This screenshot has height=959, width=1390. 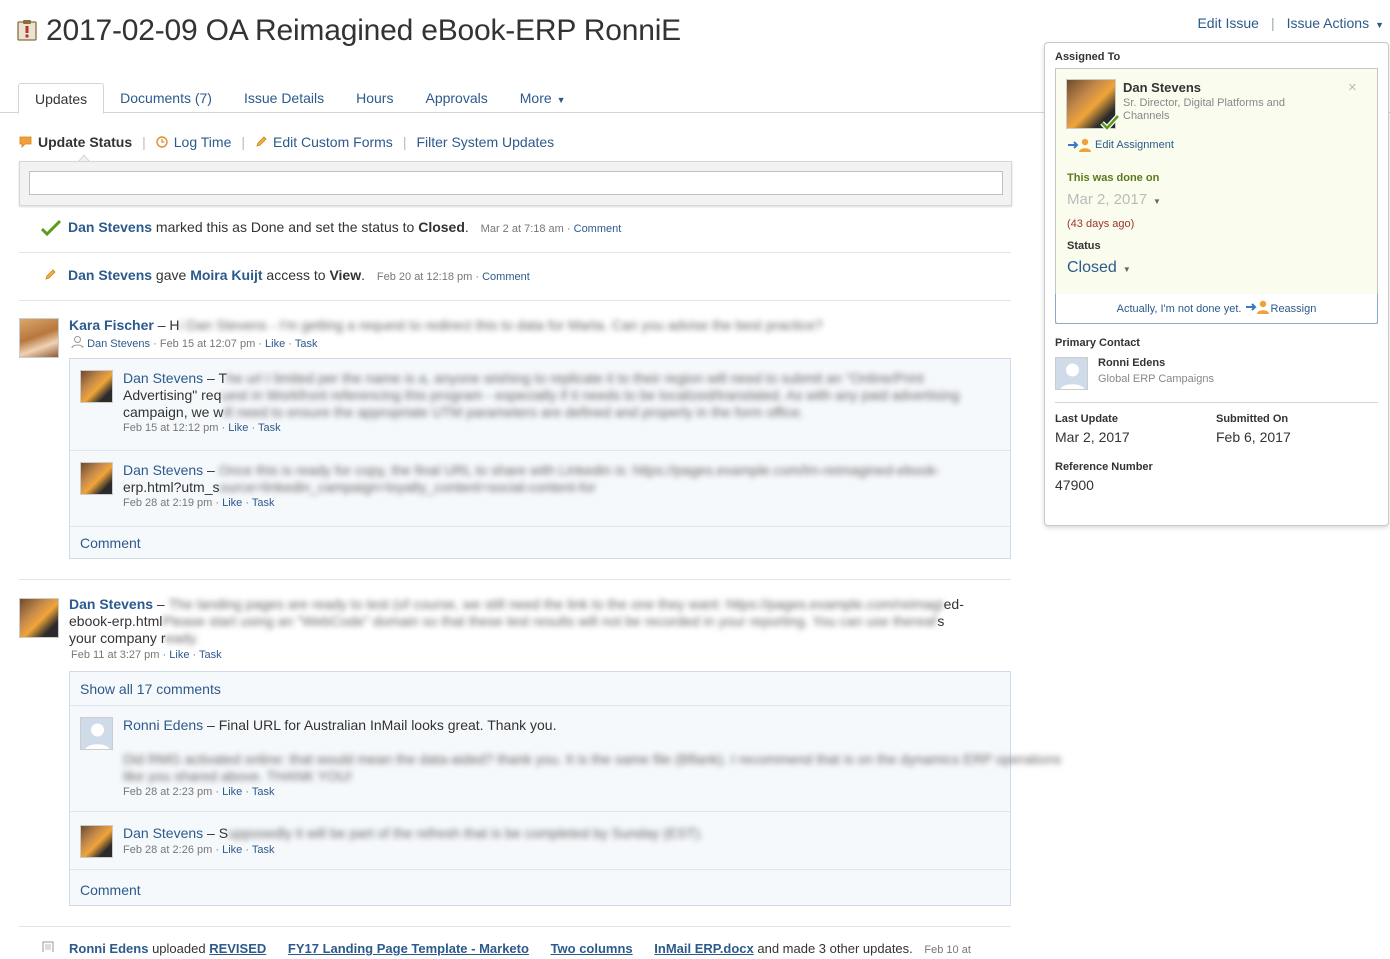 I want to click on post-author-link: Kara Fischer, so click(x=111, y=325).